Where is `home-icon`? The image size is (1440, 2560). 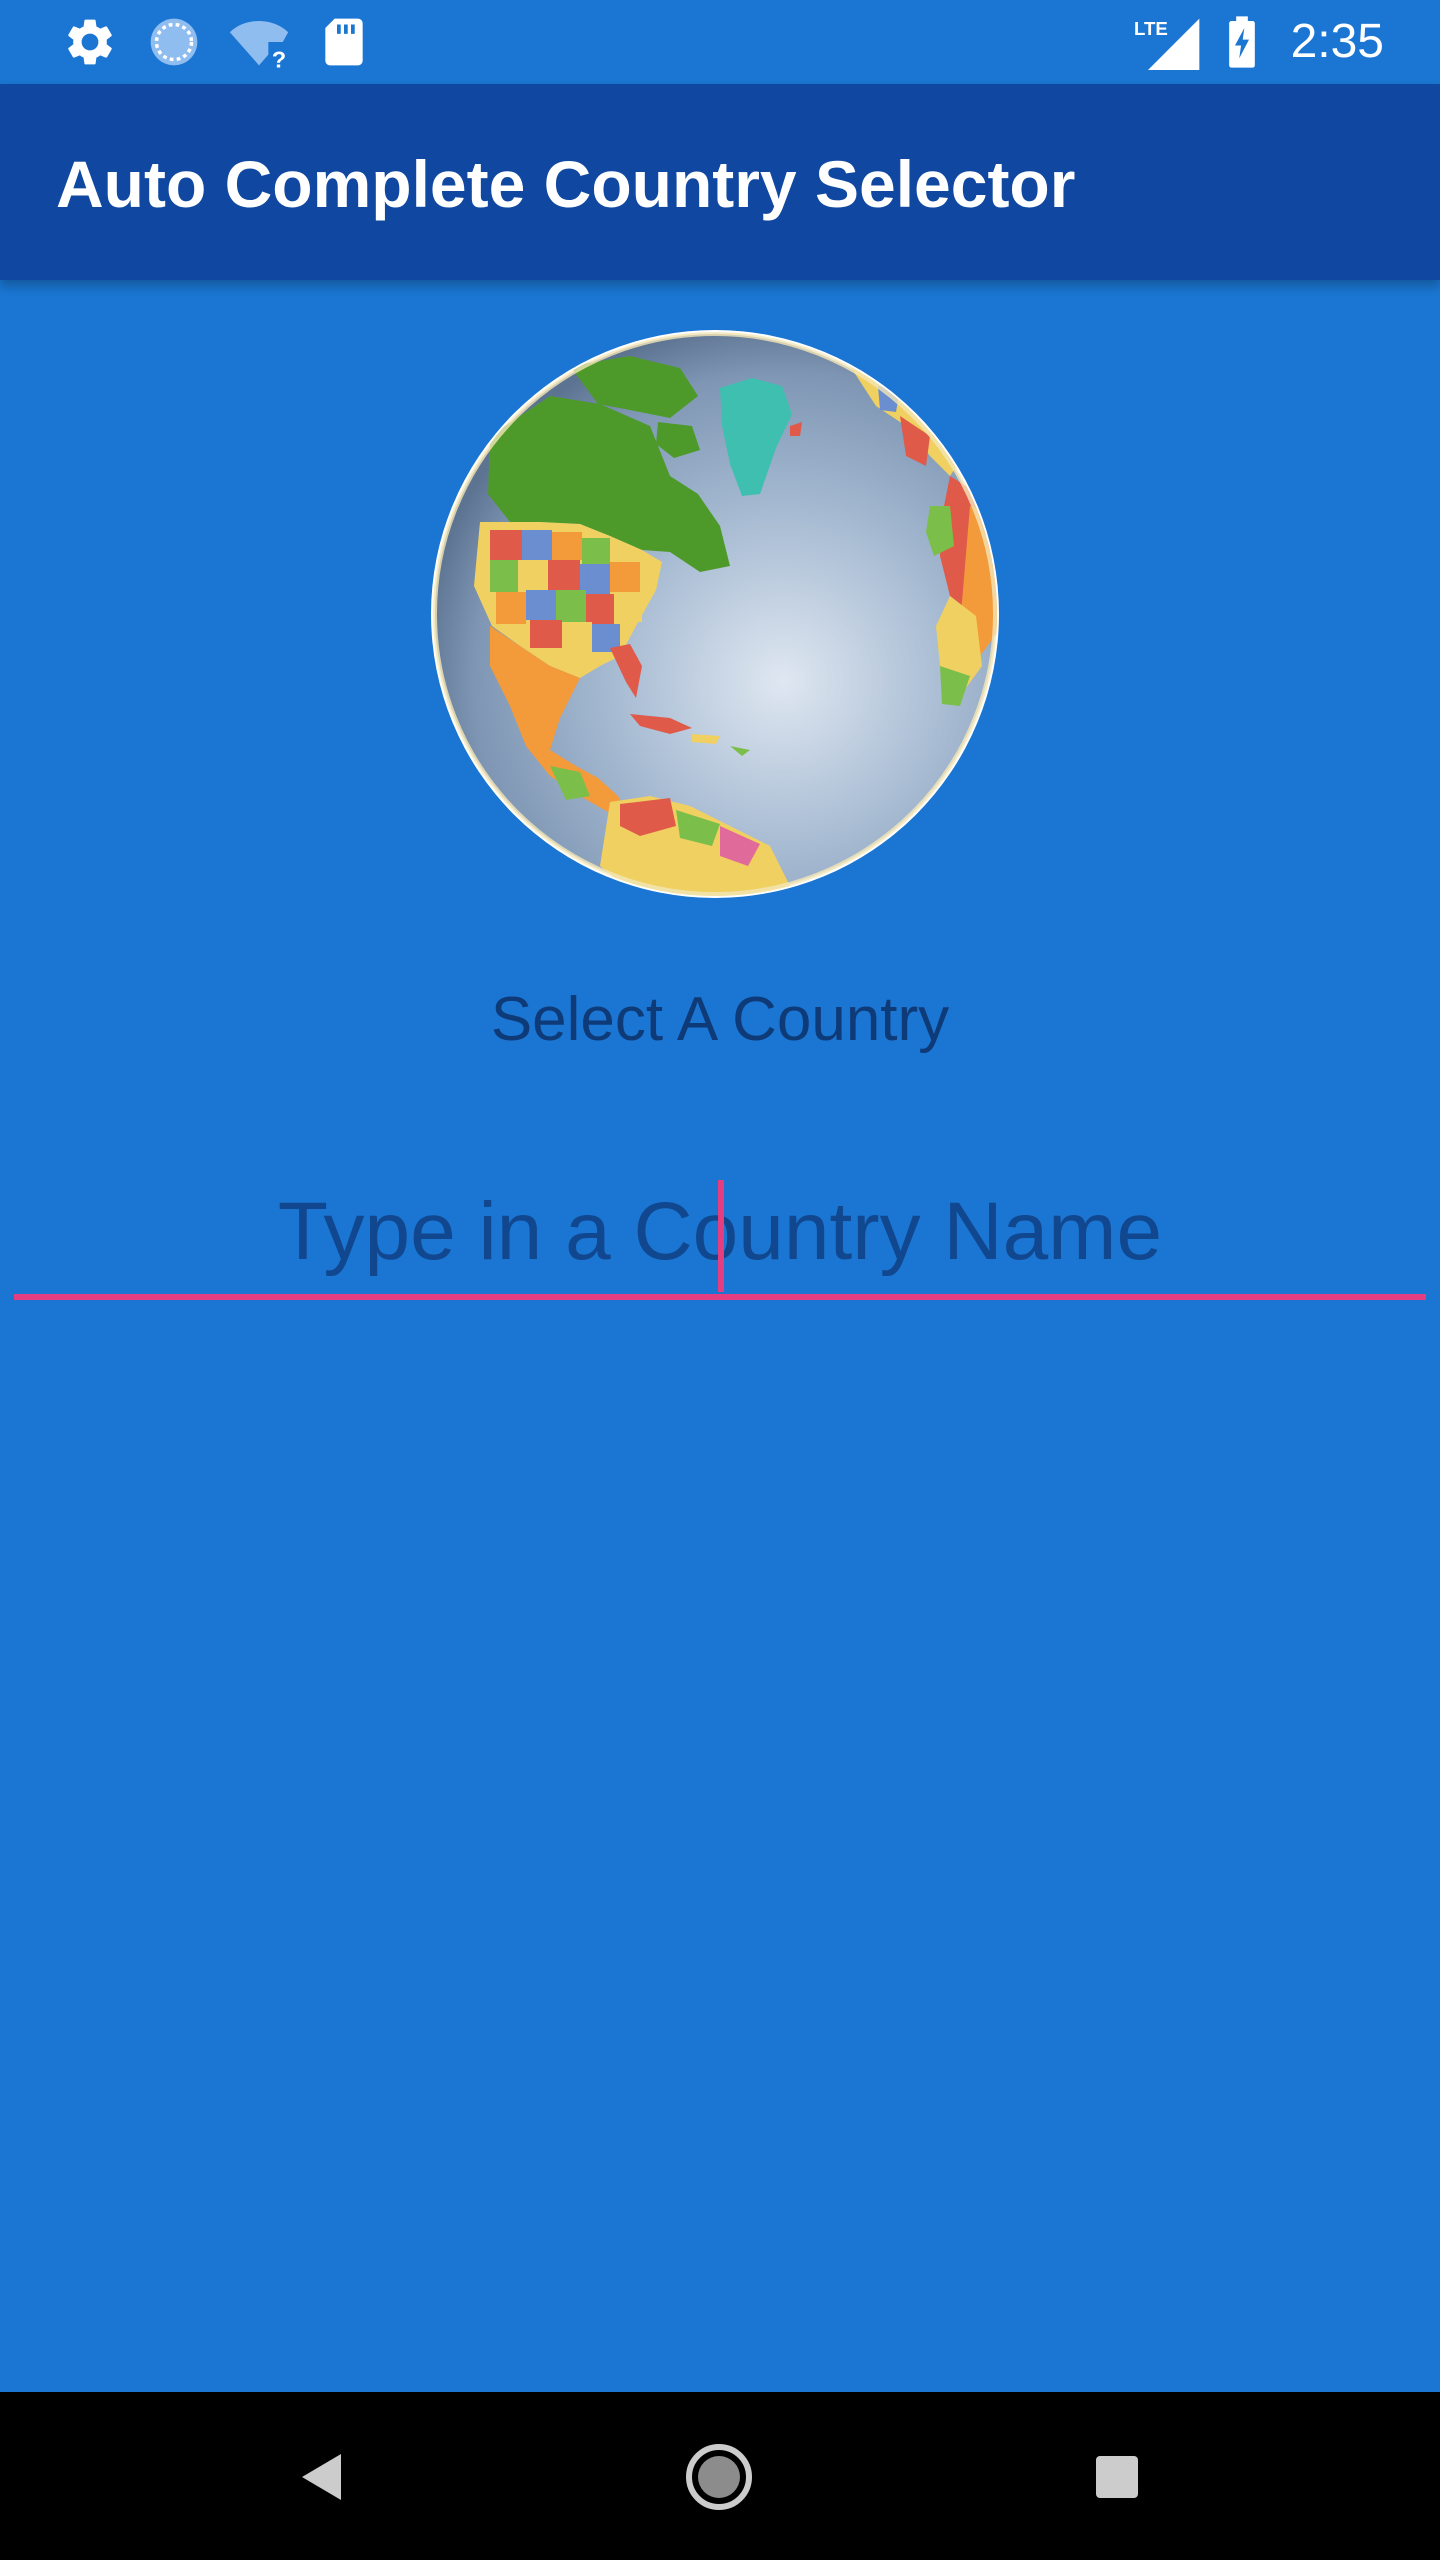 home-icon is located at coordinates (719, 2477).